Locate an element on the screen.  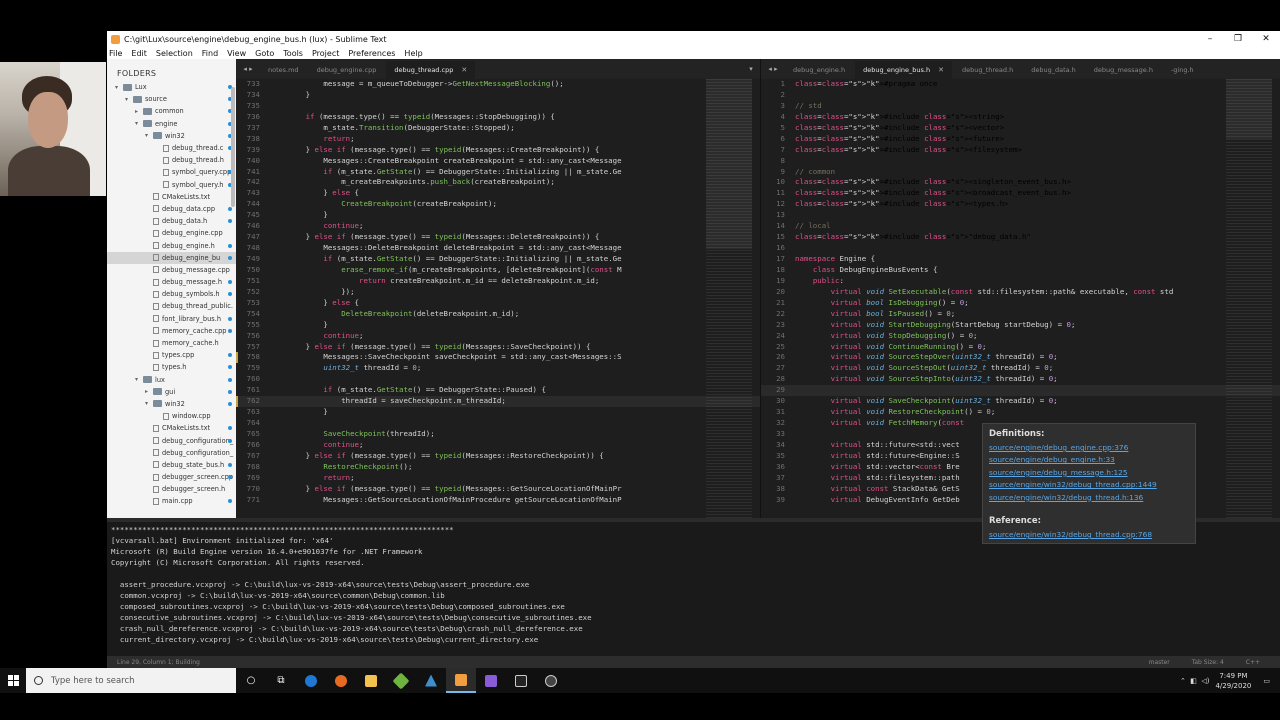
sidebar-file: debug_engine.h is located at coordinates (171, 245).